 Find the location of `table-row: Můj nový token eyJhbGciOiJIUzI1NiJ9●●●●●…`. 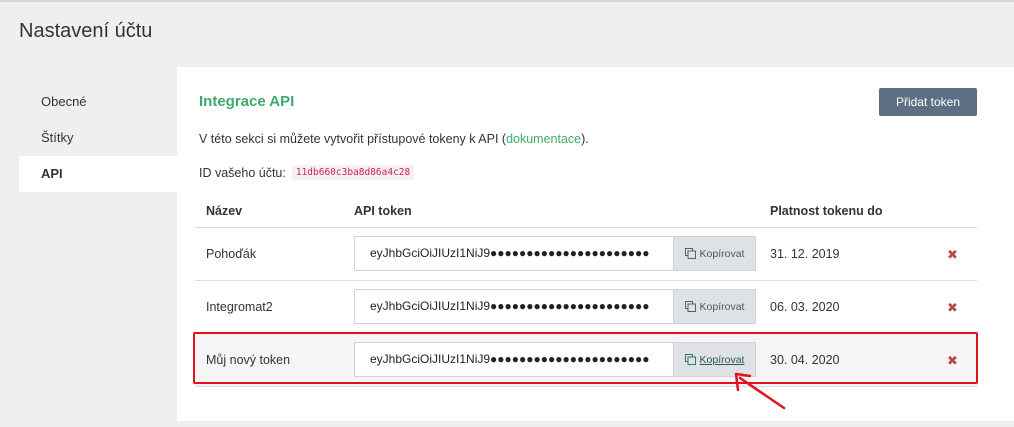

table-row: Můj nový token eyJhbGciOiJIUzI1NiJ9●●●●●… is located at coordinates (586, 360).